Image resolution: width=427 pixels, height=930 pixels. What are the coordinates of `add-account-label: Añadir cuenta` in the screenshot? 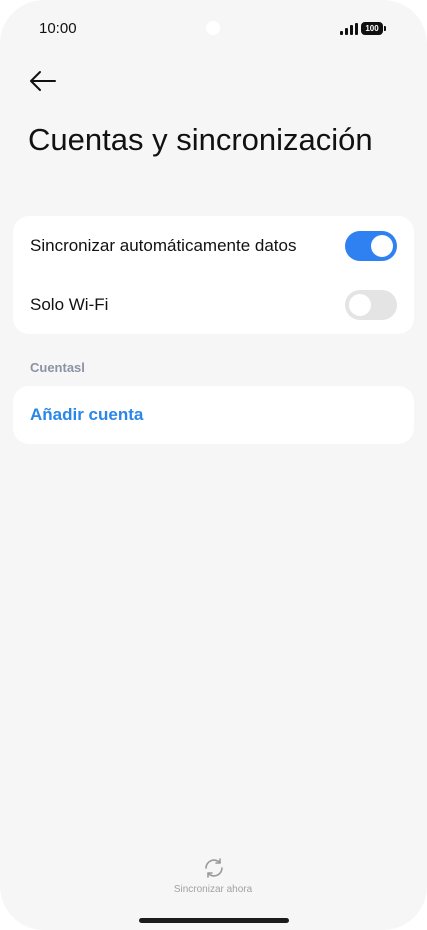 It's located at (87, 414).